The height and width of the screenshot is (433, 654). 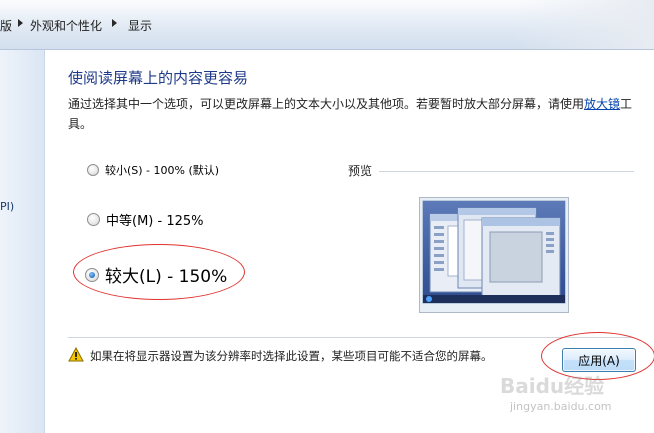 What do you see at coordinates (22, 241) in the screenshot?
I see `left-navigation-pane: PI)` at bounding box center [22, 241].